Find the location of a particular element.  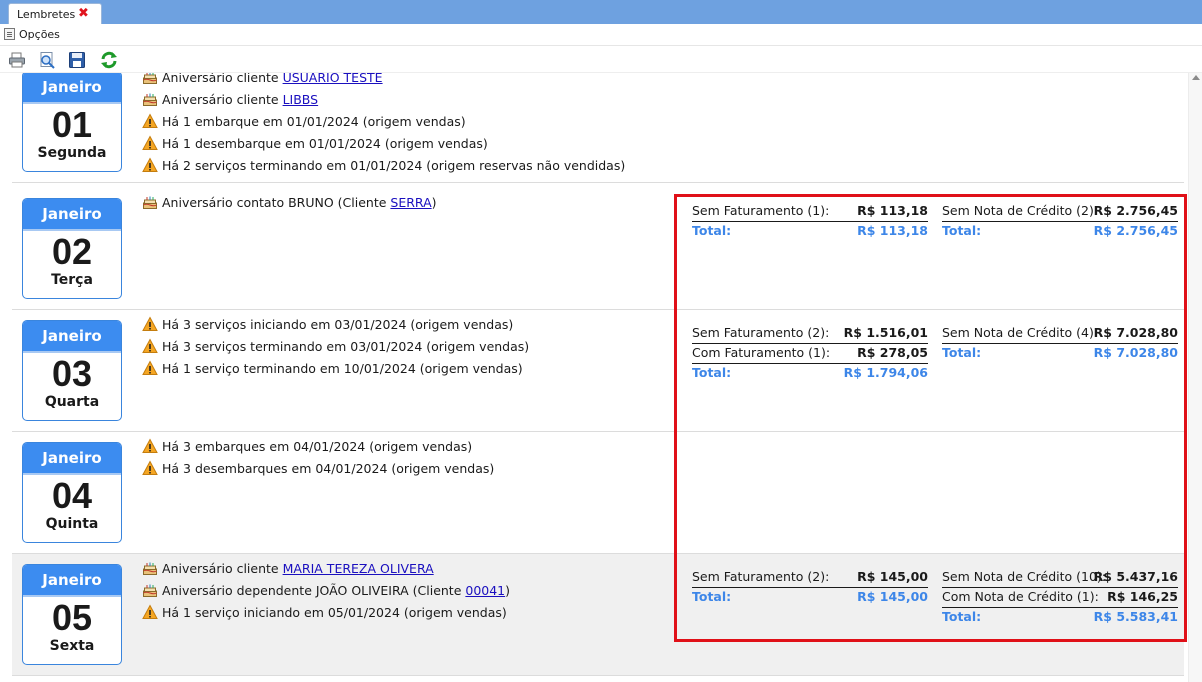

event-item: Aniversário cliente MARIA TEREZA OLIVERA is located at coordinates (402, 569).